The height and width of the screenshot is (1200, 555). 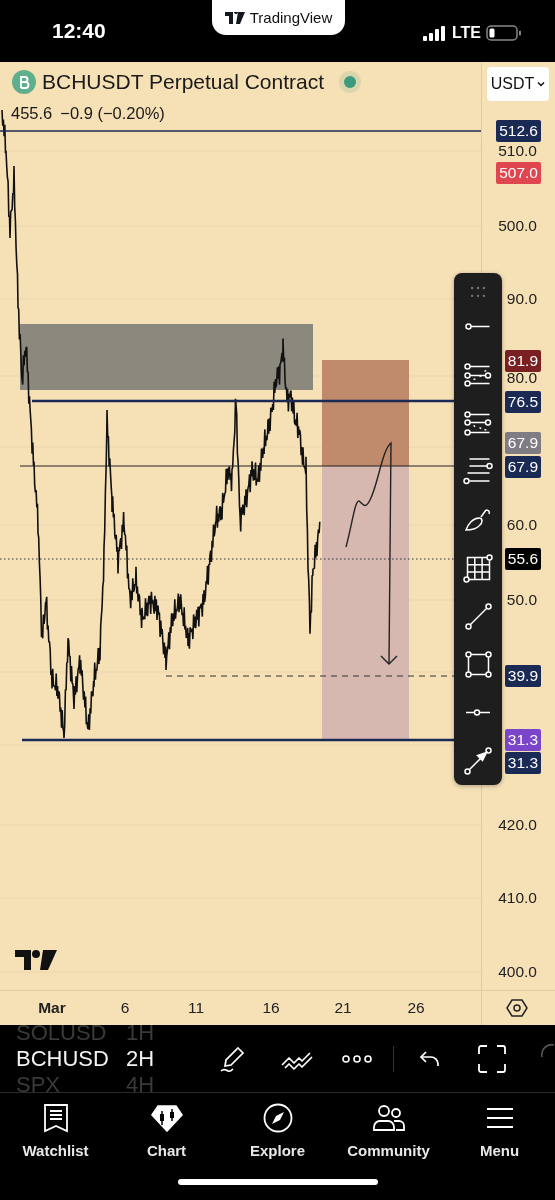 What do you see at coordinates (416, 1008) in the screenshot?
I see `date-label: 26` at bounding box center [416, 1008].